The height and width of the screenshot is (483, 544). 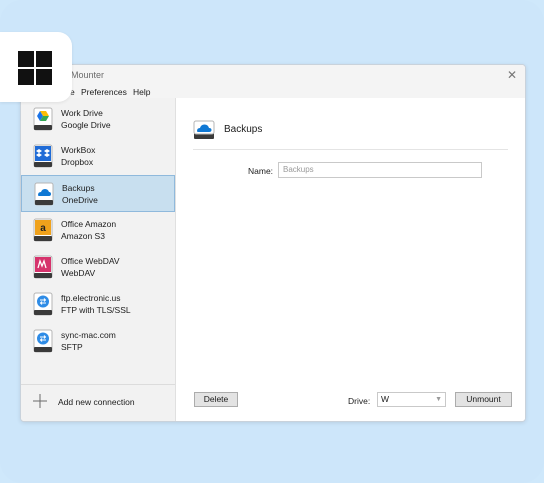 What do you see at coordinates (96, 402) in the screenshot?
I see `add-connection-label: Add new connection` at bounding box center [96, 402].